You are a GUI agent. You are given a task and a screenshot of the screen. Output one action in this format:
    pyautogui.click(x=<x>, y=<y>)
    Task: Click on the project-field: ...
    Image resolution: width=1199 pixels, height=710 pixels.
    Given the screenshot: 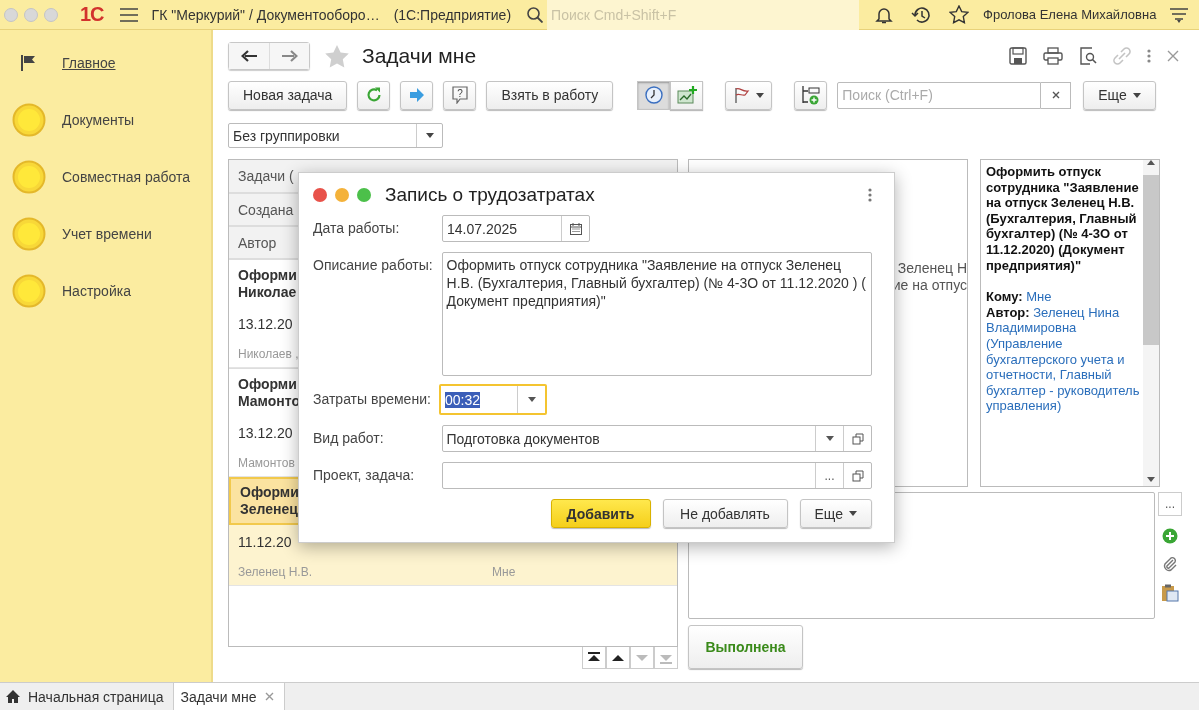 What is the action you would take?
    pyautogui.click(x=656, y=475)
    